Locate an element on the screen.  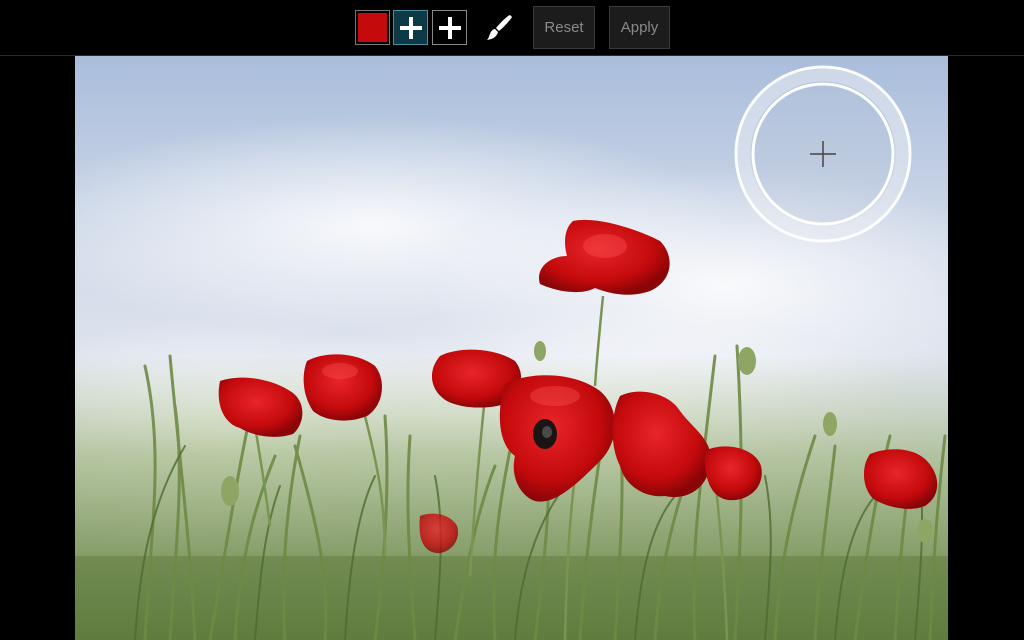
brush-icon is located at coordinates (499, 27).